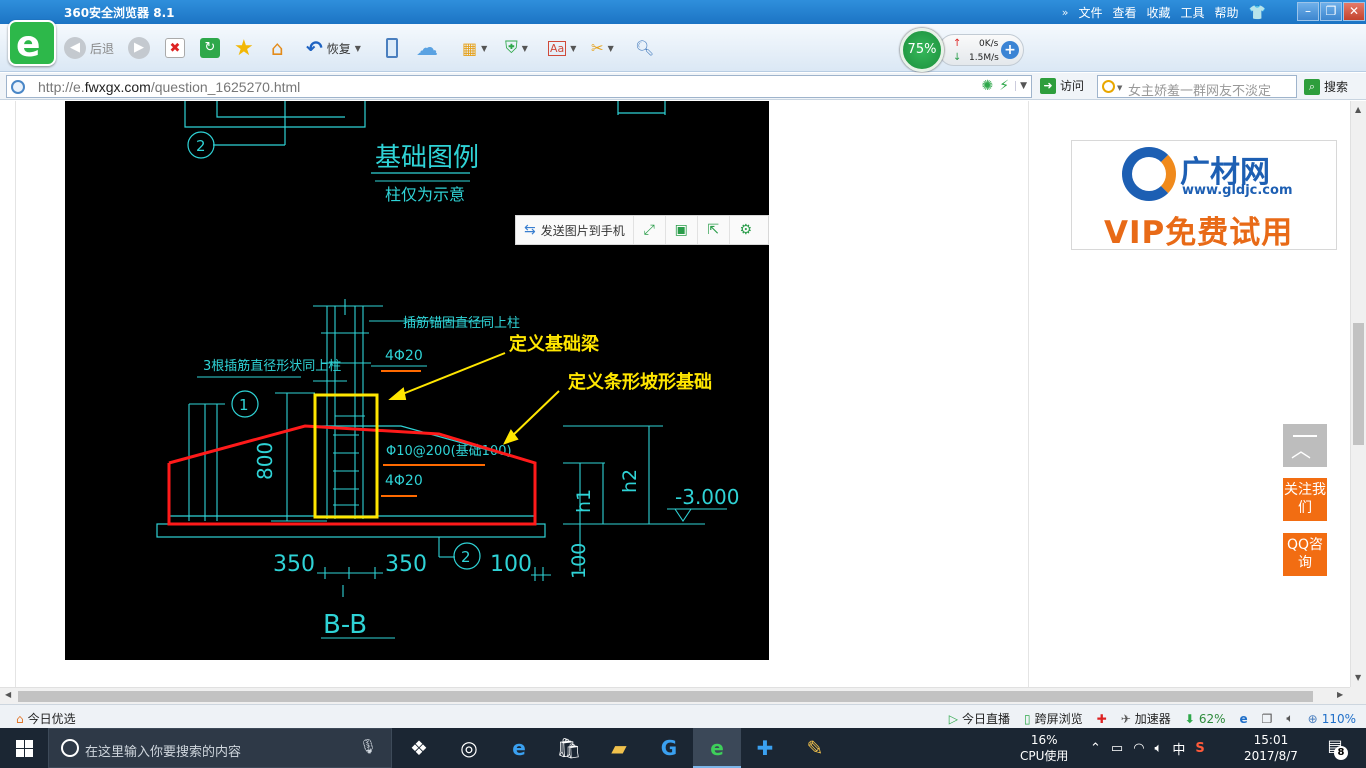  I want to click on scroll-down-icon: ▼, so click(1358, 677).